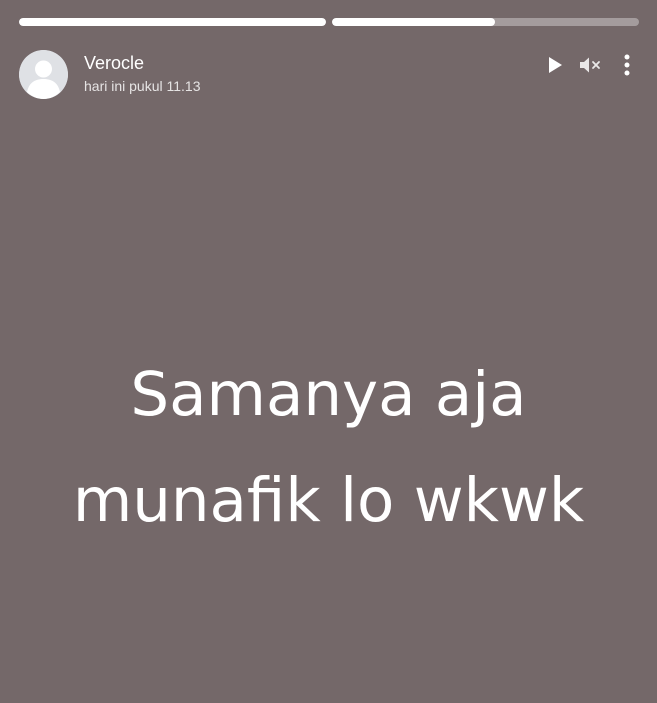  Describe the element at coordinates (142, 63) in the screenshot. I see `user-name: Verocle` at that location.